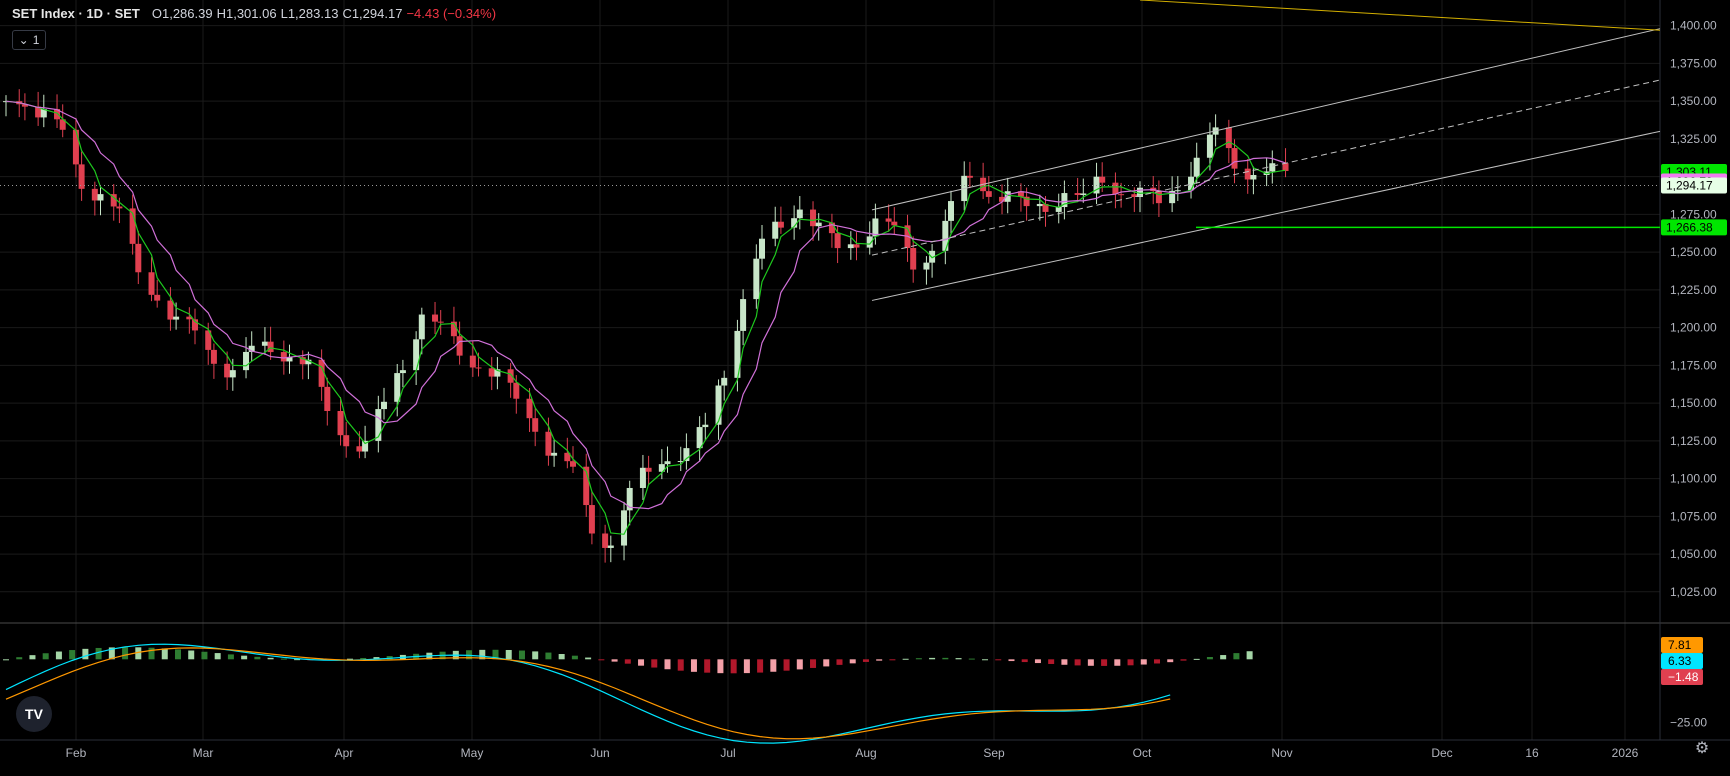  Describe the element at coordinates (1693, 365) in the screenshot. I see `y-tick-label: 1,175.00` at that location.